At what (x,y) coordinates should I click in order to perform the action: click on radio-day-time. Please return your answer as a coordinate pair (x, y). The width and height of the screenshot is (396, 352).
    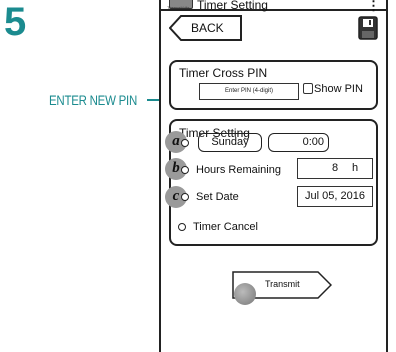
    Looking at the image, I should click on (185, 143).